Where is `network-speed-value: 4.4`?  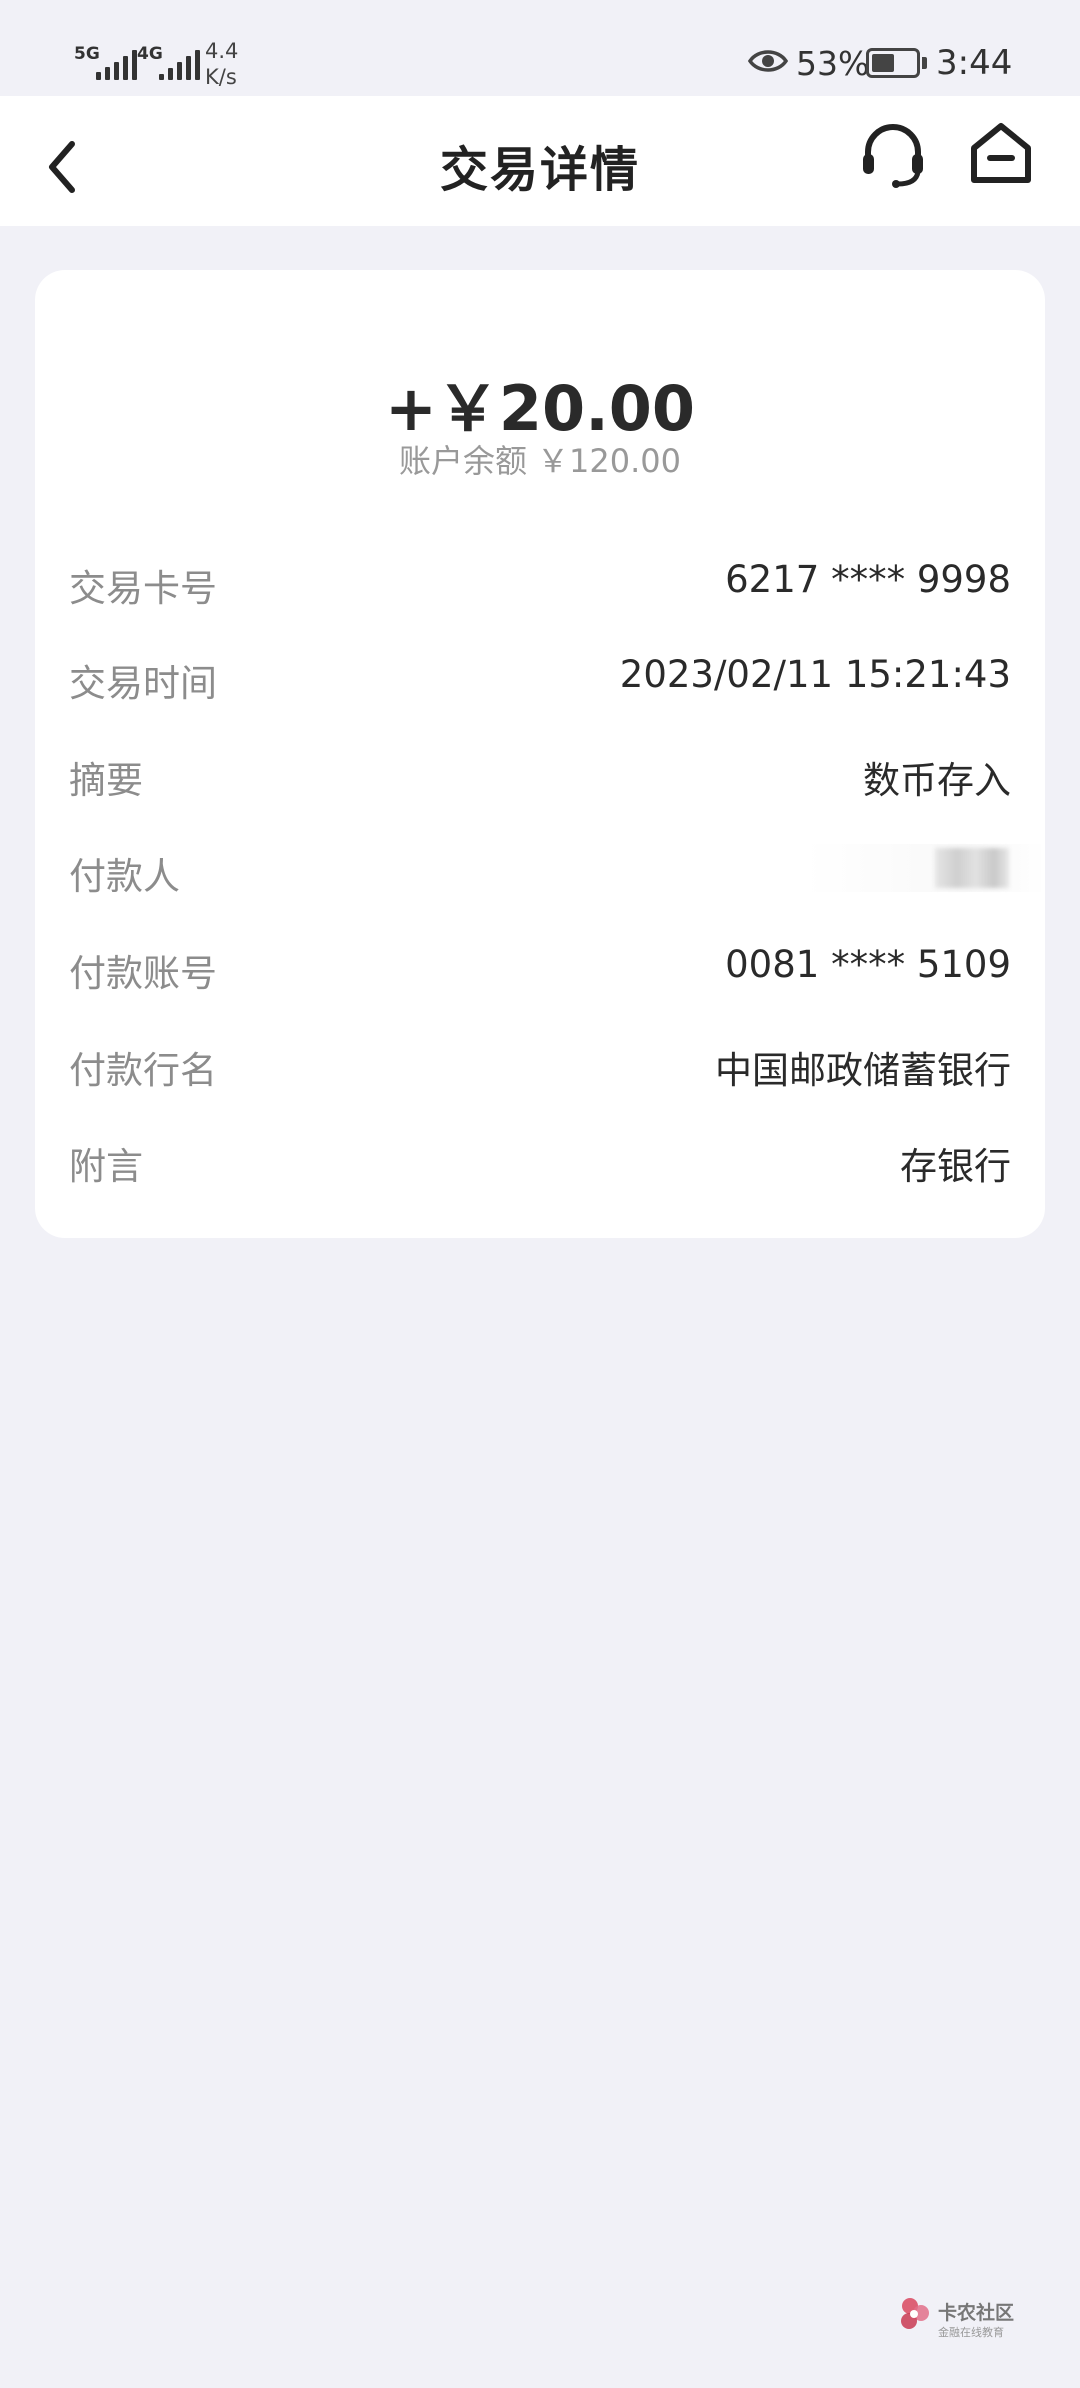 network-speed-value: 4.4 is located at coordinates (222, 51).